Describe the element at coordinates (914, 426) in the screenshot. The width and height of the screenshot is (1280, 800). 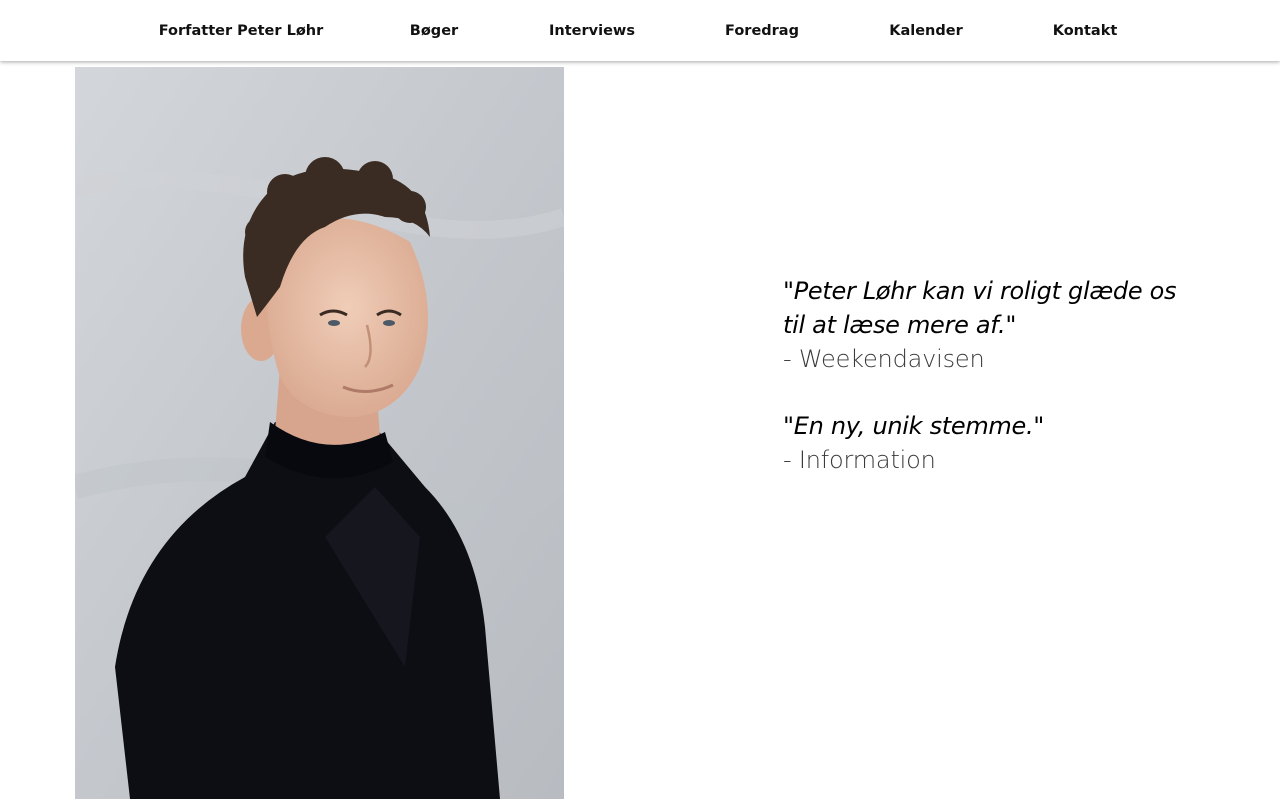
I see `review-quote: "En ny, unik stemme."` at that location.